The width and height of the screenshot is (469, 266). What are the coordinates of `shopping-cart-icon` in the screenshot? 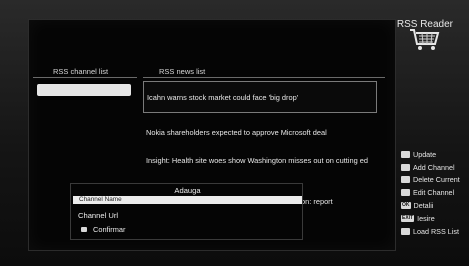 It's located at (425, 39).